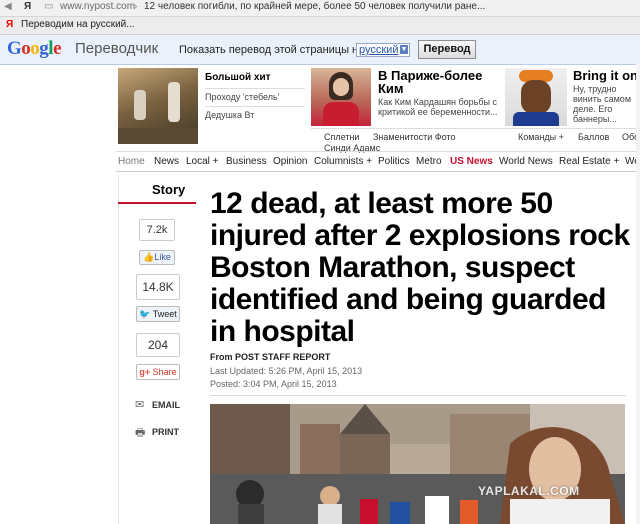 The height and width of the screenshot is (524, 640). I want to click on google-logo: Google, so click(34, 48).